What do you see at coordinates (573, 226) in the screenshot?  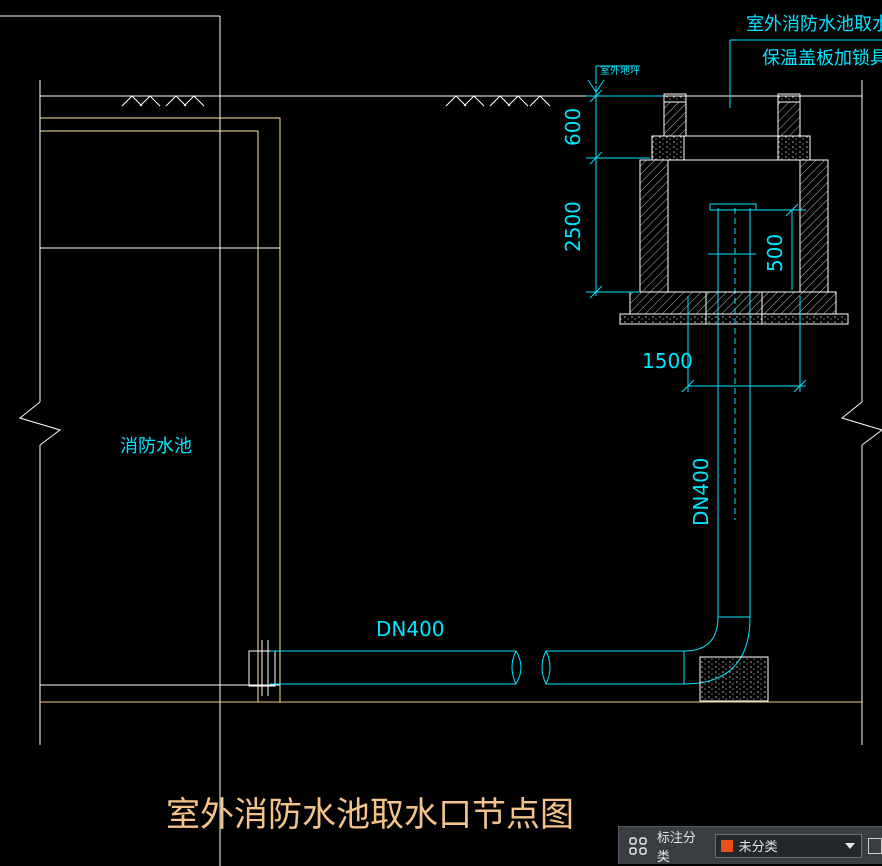 I see `dimension-2500: 2500` at bounding box center [573, 226].